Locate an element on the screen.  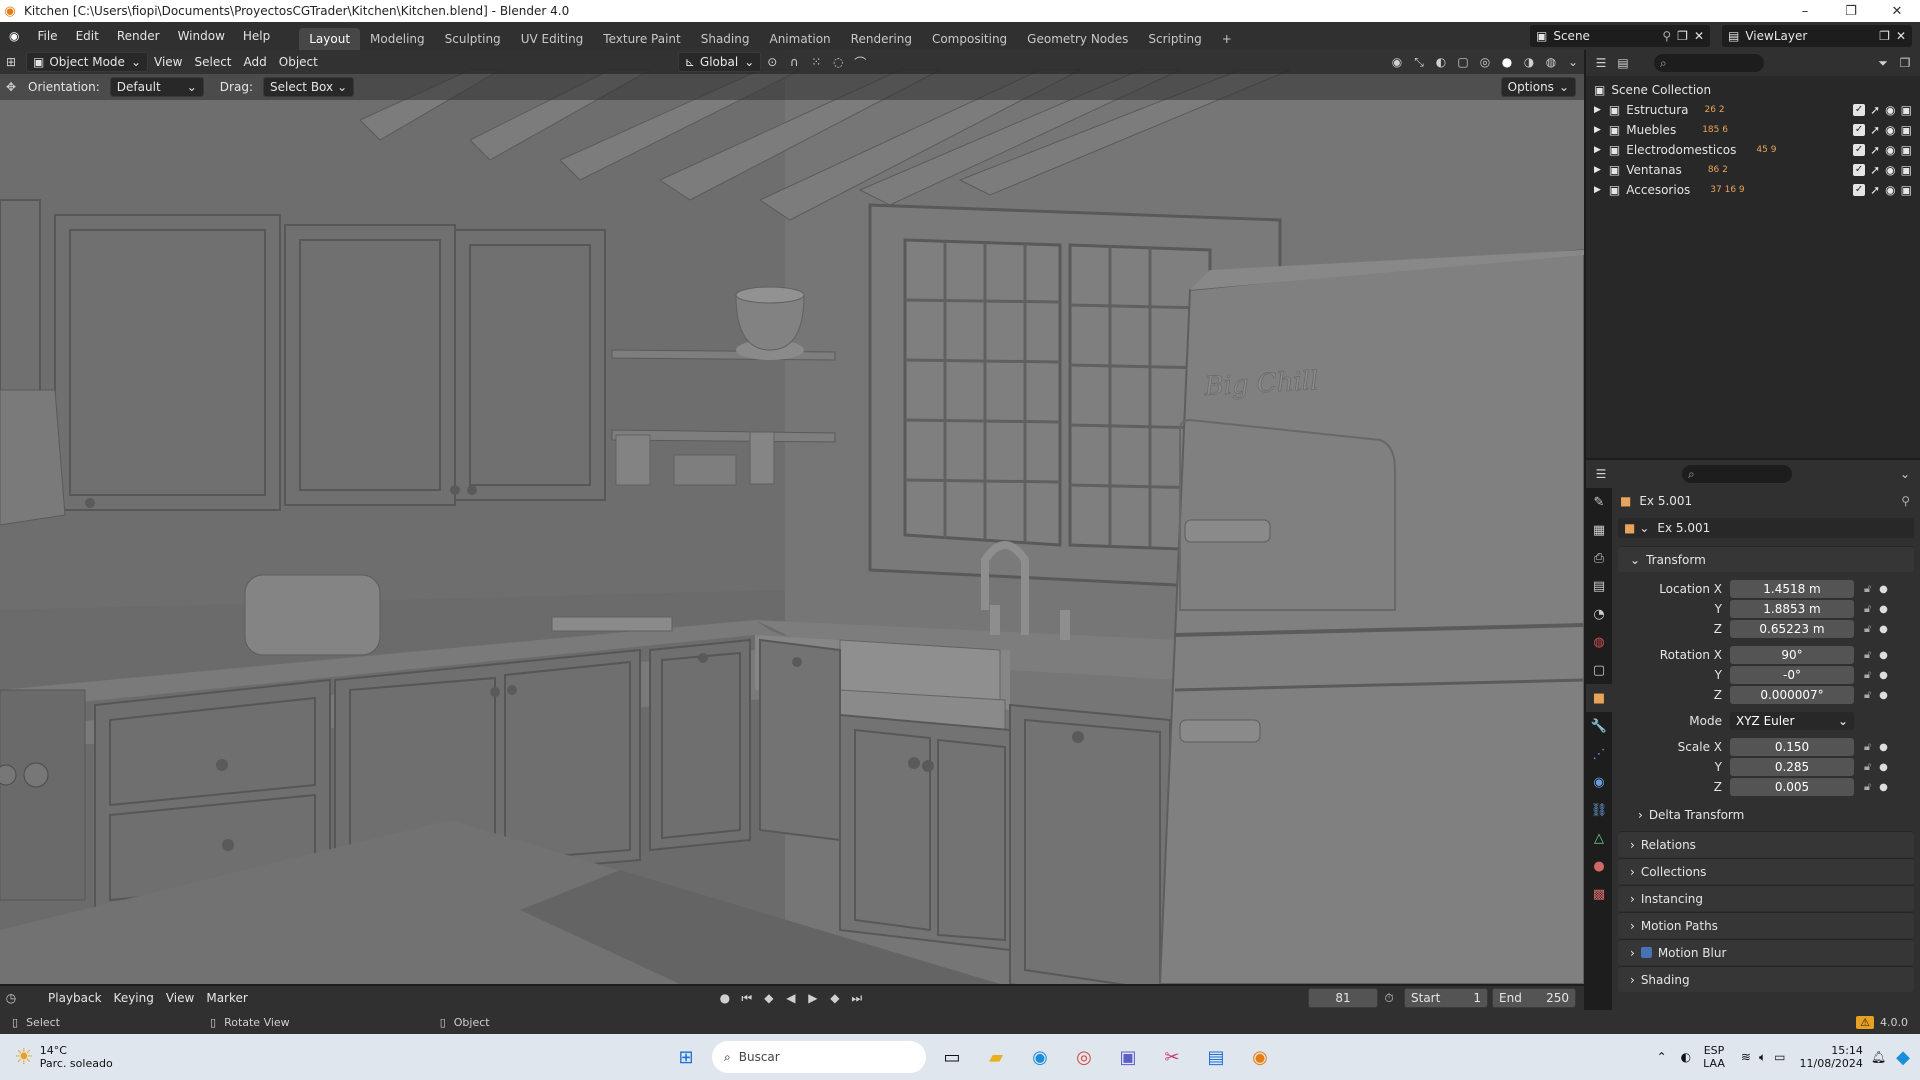
minimize-button: – is located at coordinates (1805, 11).